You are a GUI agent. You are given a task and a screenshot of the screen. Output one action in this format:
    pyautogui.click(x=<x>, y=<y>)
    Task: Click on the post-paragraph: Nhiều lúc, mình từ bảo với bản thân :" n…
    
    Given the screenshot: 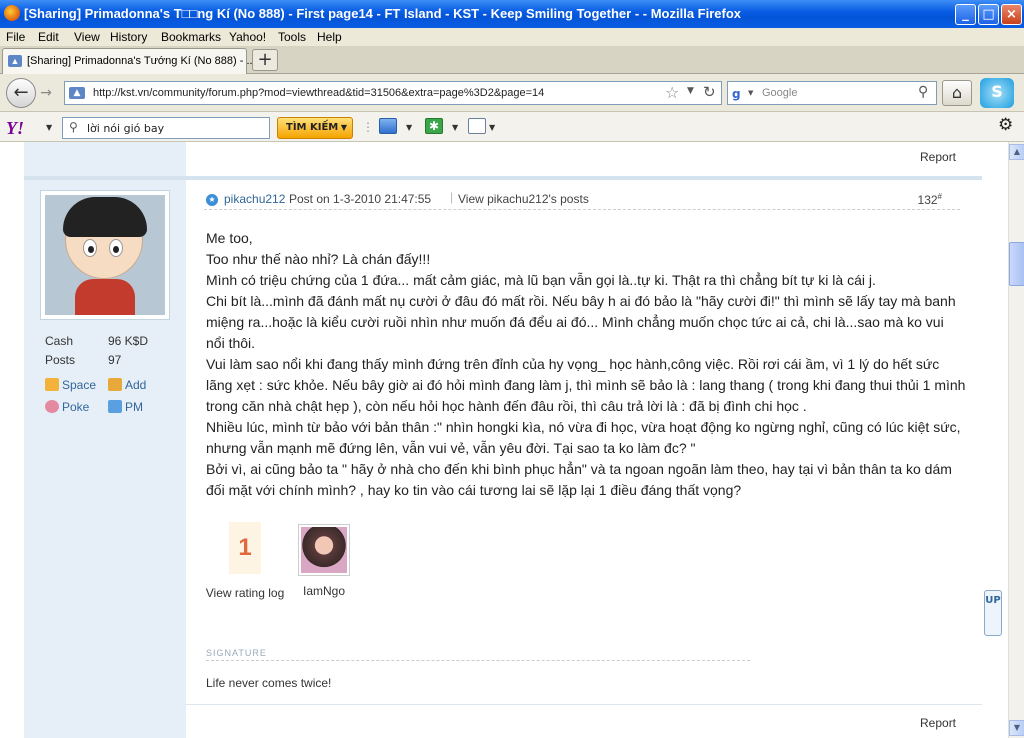 What is the action you would take?
    pyautogui.click(x=583, y=437)
    